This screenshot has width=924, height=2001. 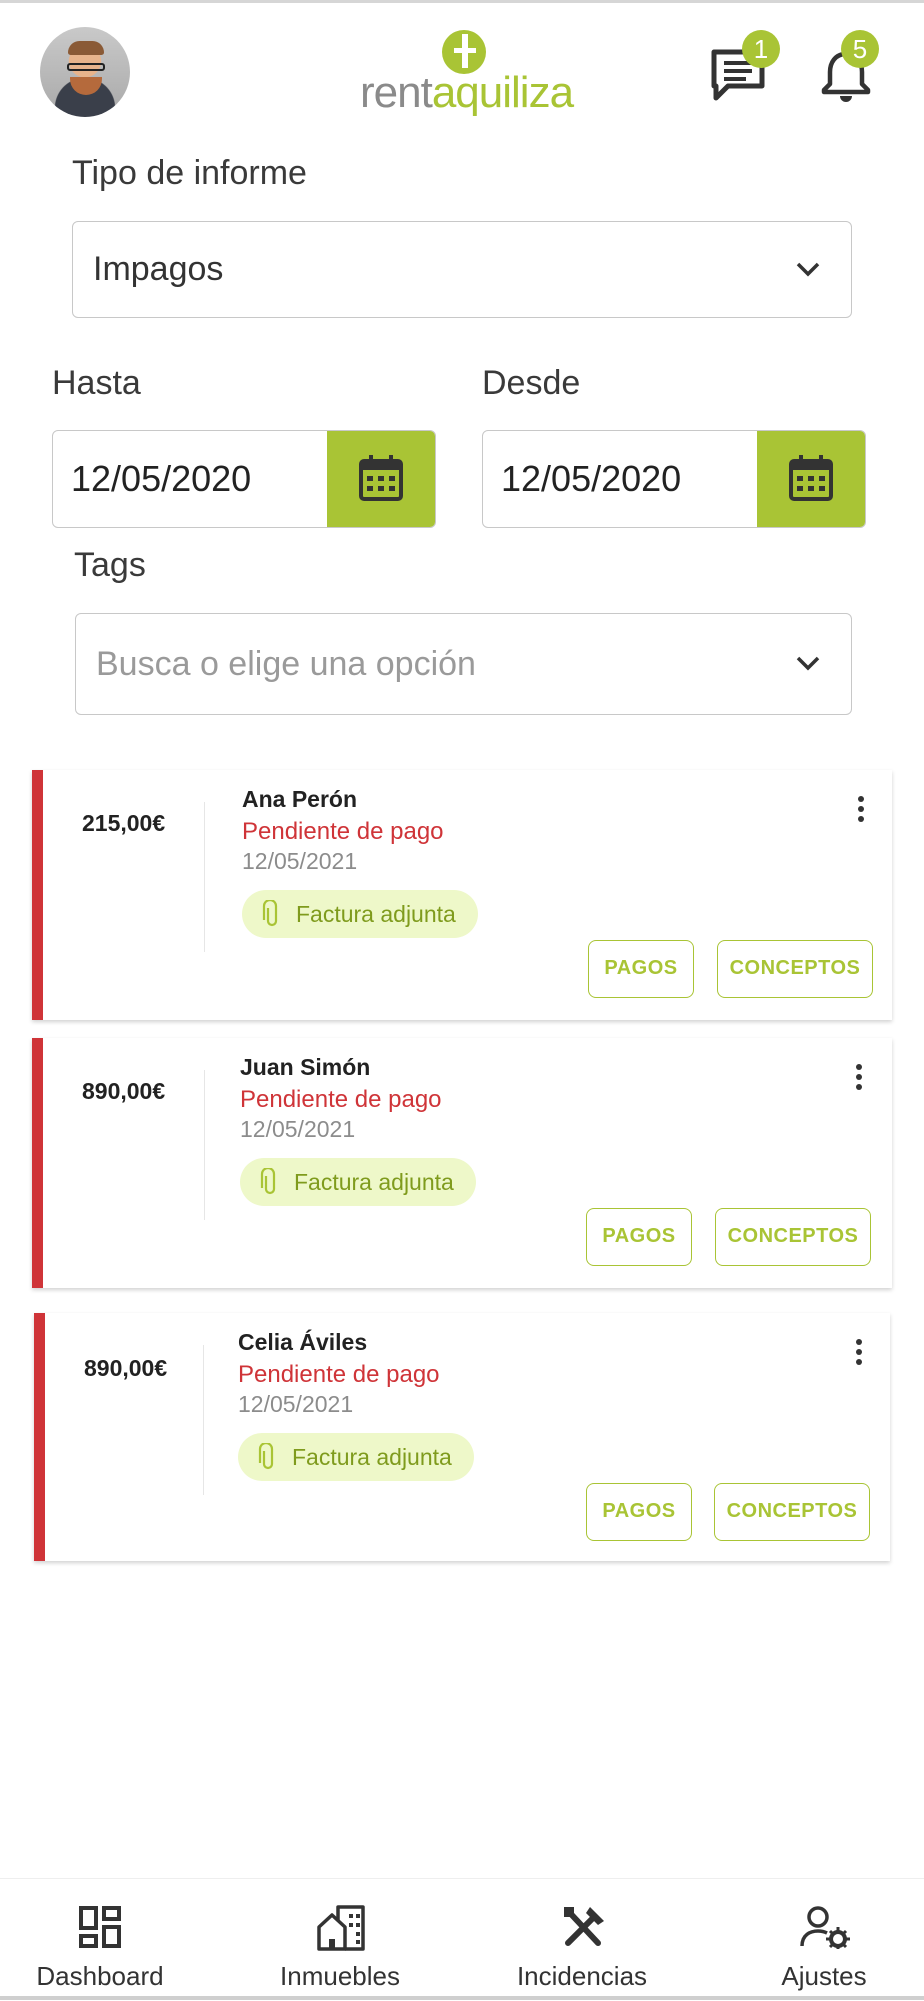 I want to click on dashboard-icon, so click(x=100, y=1927).